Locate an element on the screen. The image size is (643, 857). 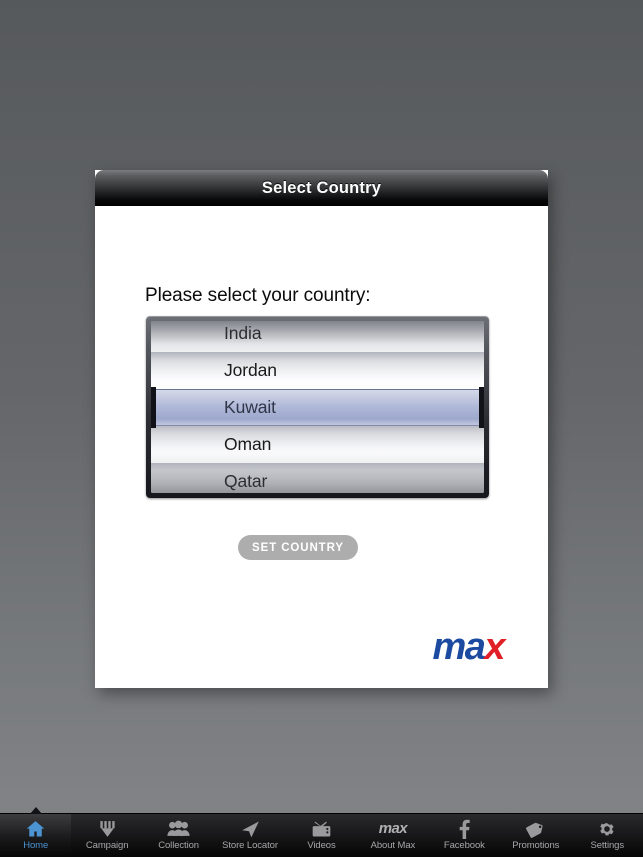
television-icon is located at coordinates (321, 828).